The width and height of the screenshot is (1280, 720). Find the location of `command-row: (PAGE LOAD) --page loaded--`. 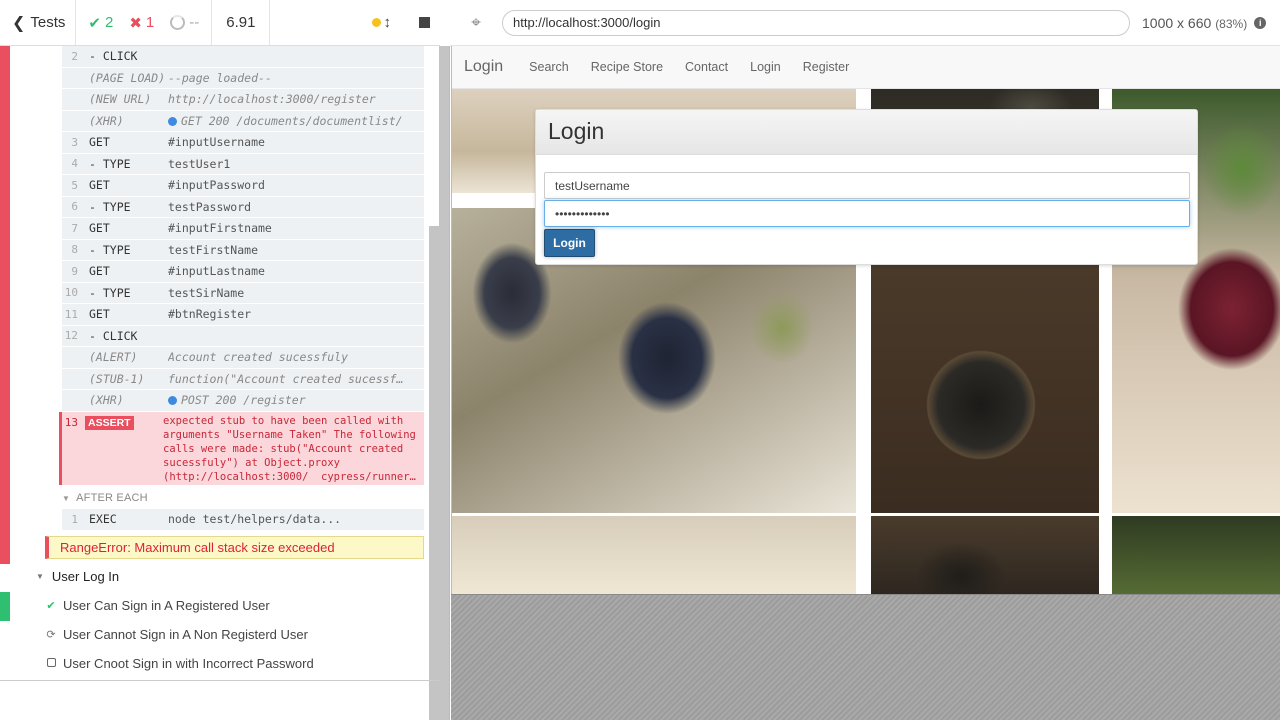

command-row: (PAGE LOAD) --page loaded-- is located at coordinates (243, 78).